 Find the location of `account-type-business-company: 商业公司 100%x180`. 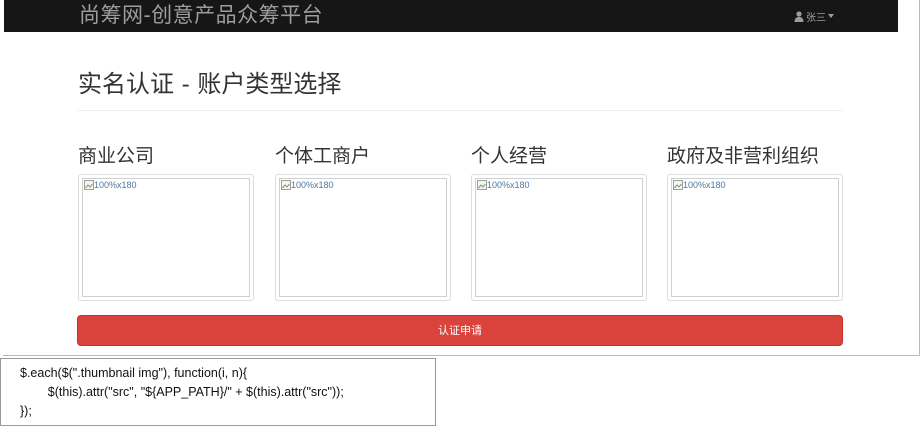

account-type-business-company: 商业公司 100%x180 is located at coordinates (166, 221).